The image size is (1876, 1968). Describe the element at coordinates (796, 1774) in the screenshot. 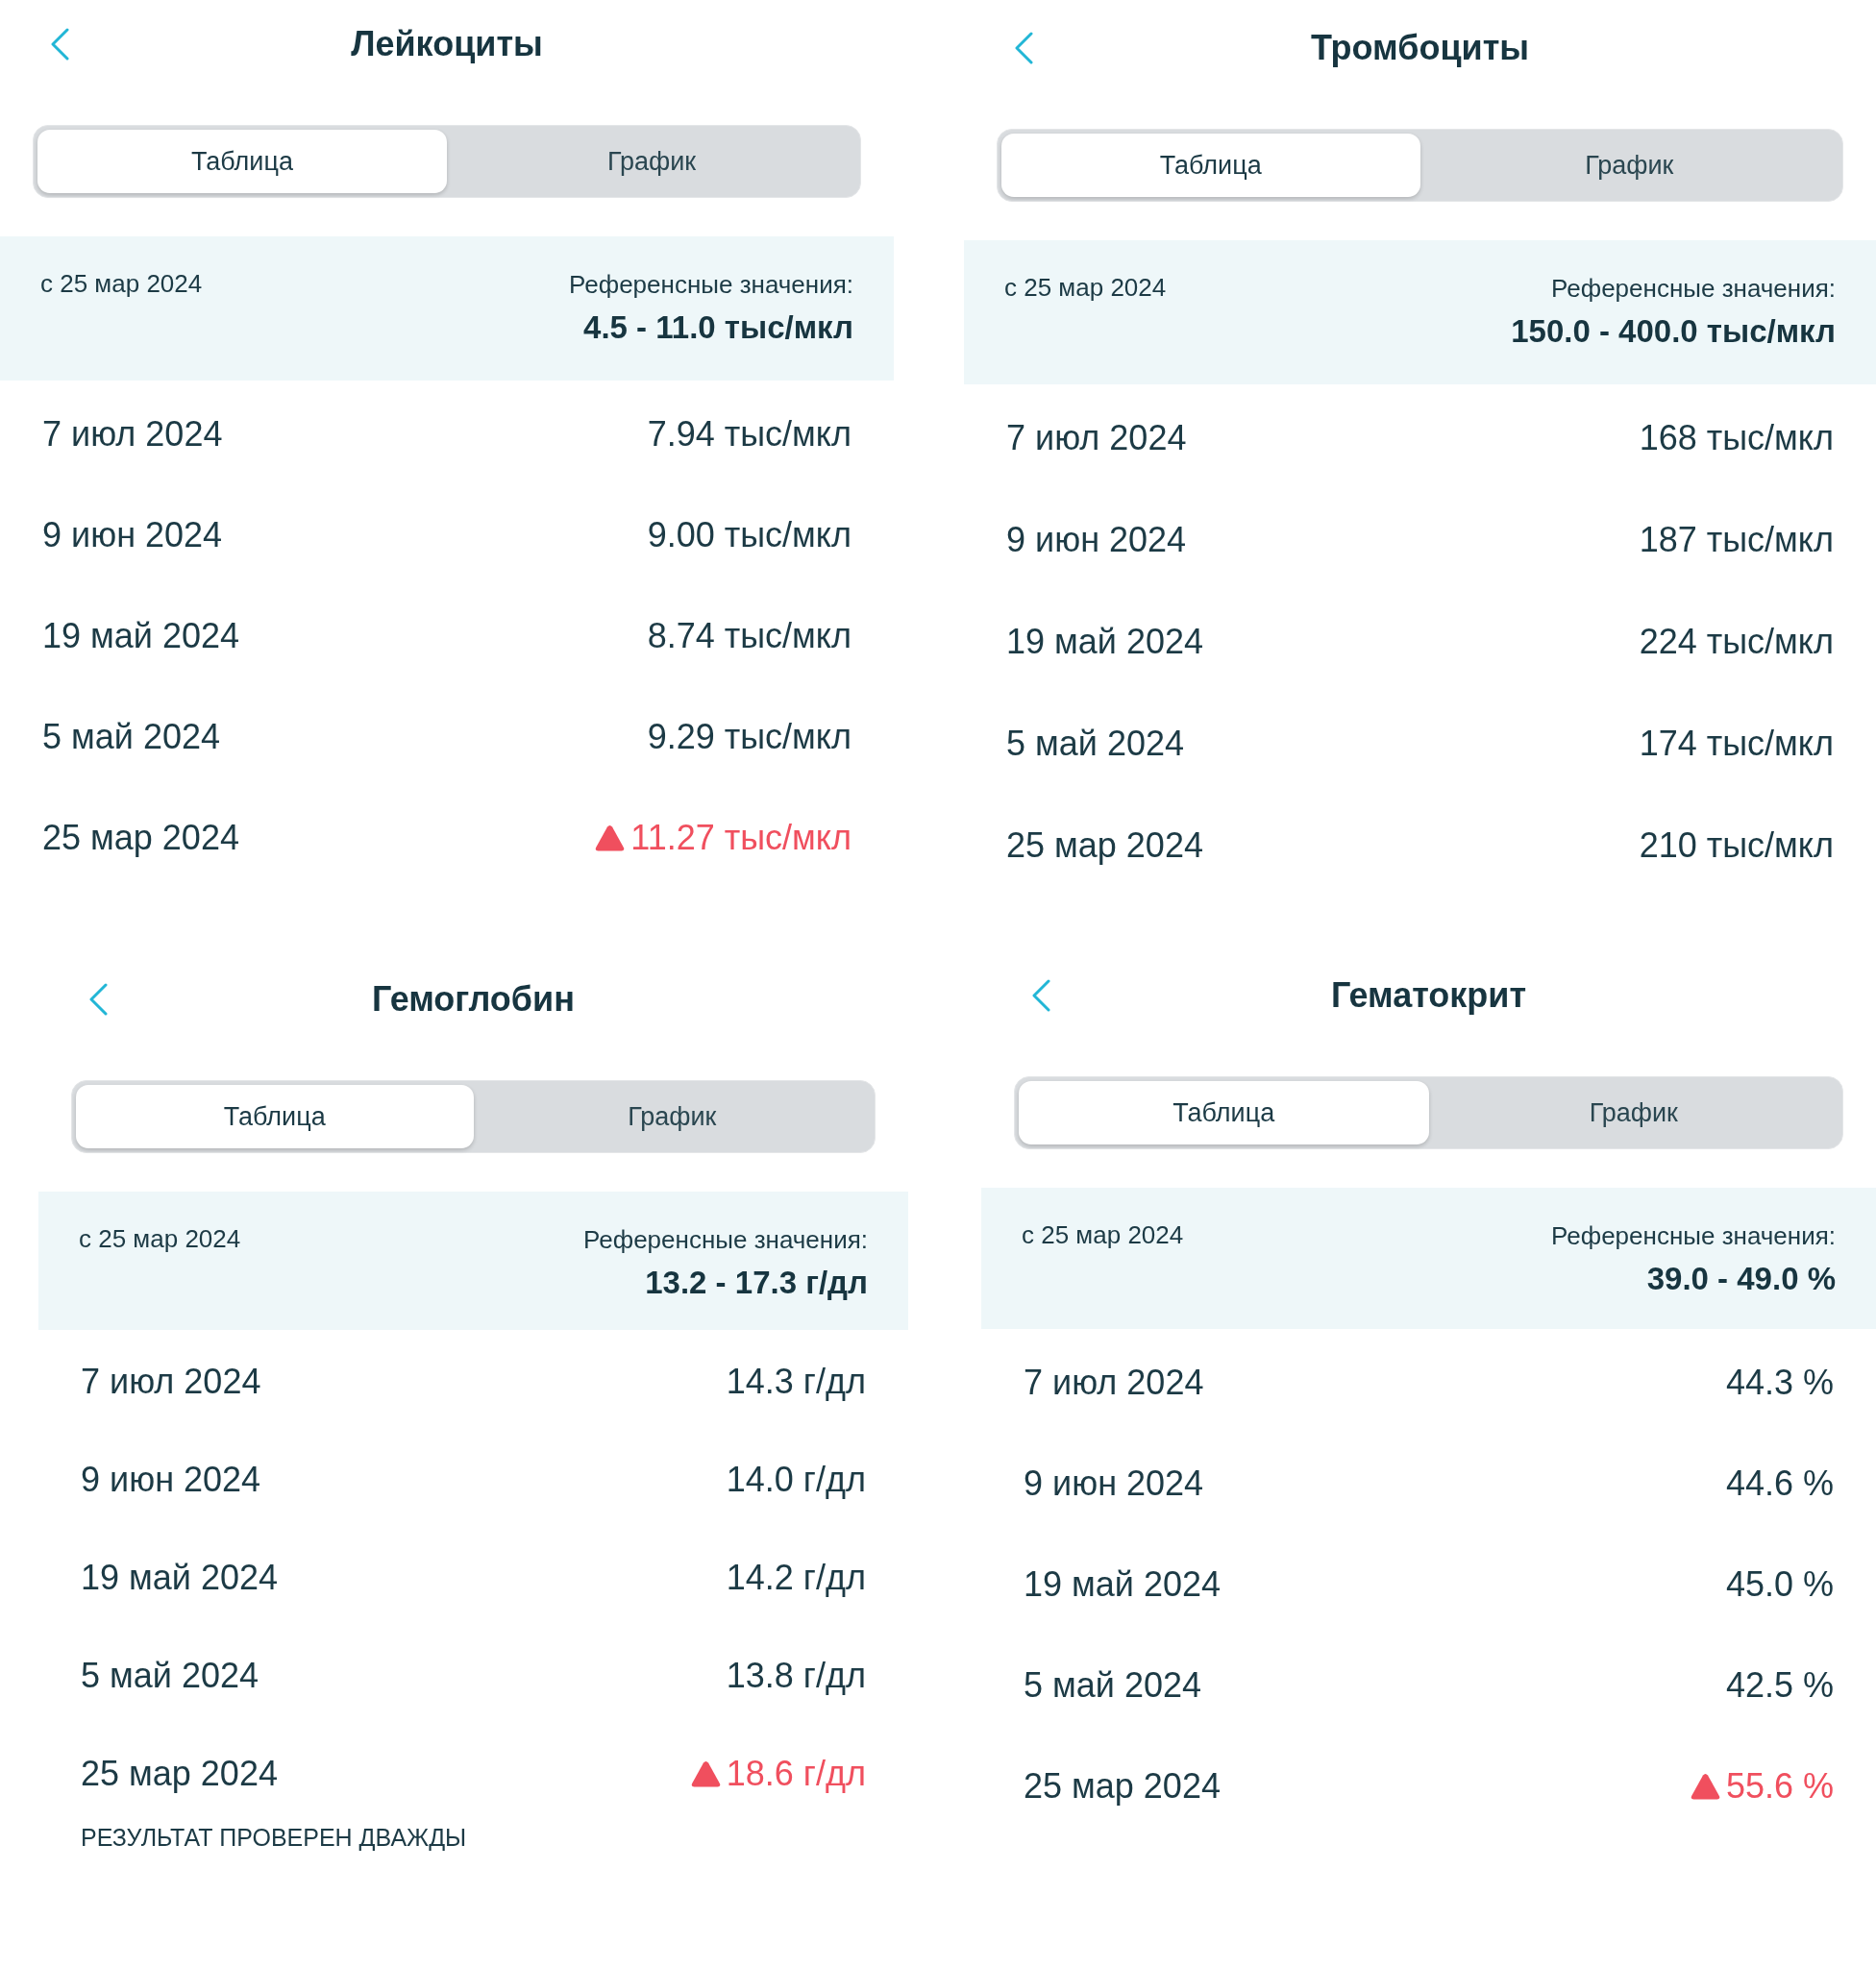

I see `value-text: 18.6 г/дл` at that location.